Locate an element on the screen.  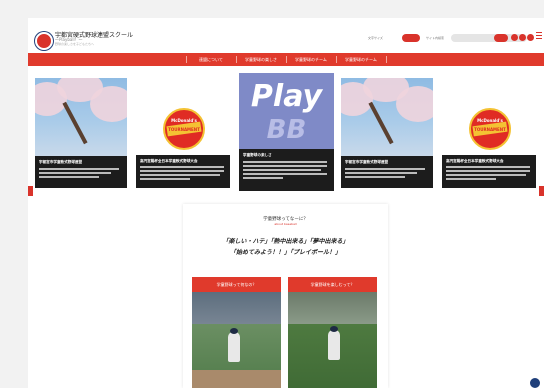
font-size-label: 文字サイズ is located at coordinates (375, 38).